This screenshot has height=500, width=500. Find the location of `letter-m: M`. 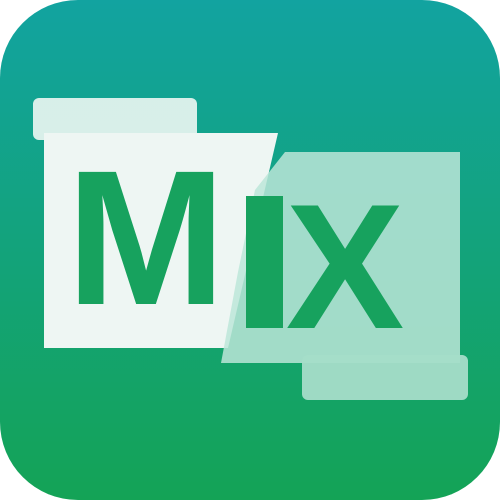

letter-m: M is located at coordinates (146, 237).